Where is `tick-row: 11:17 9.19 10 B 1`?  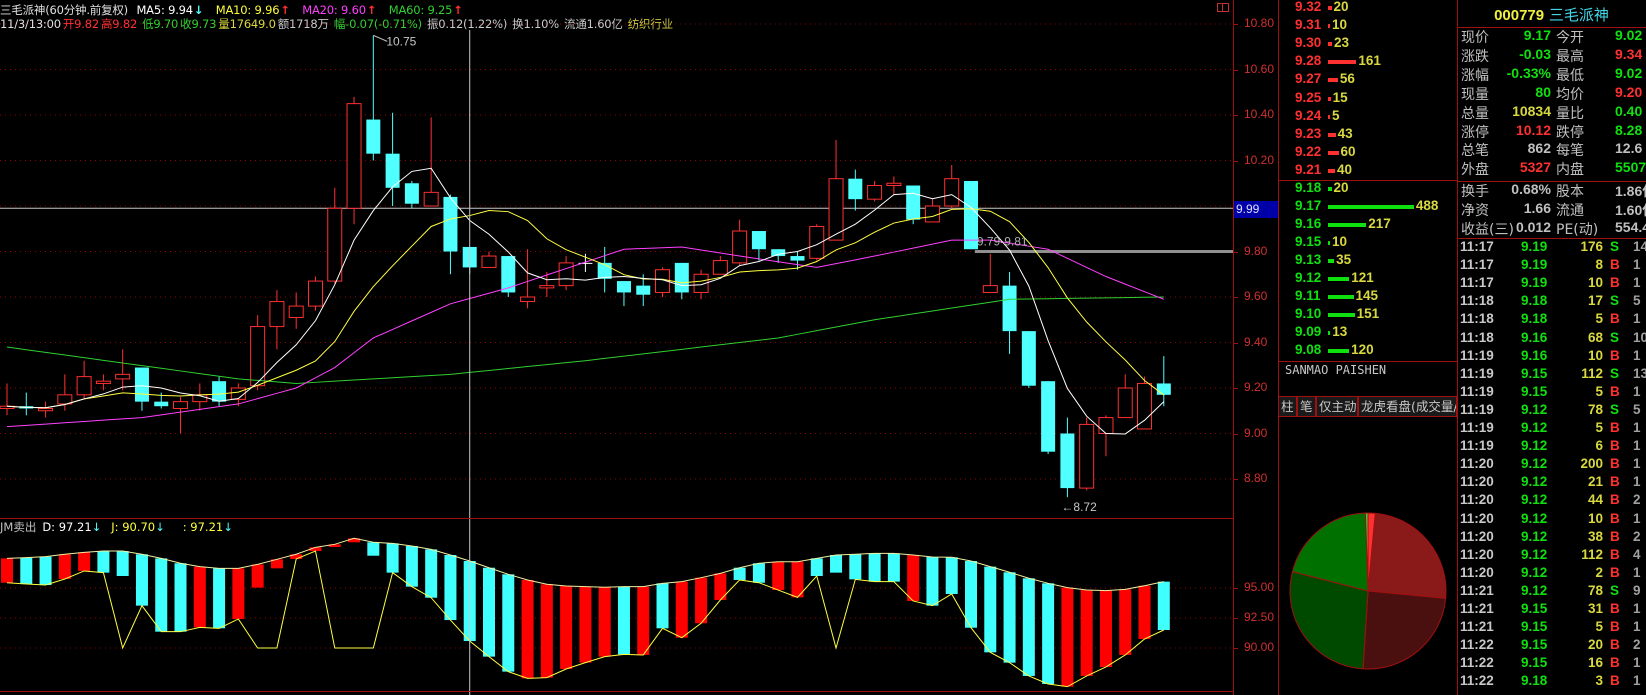 tick-row: 11:17 9.19 10 B 1 is located at coordinates (1551, 284).